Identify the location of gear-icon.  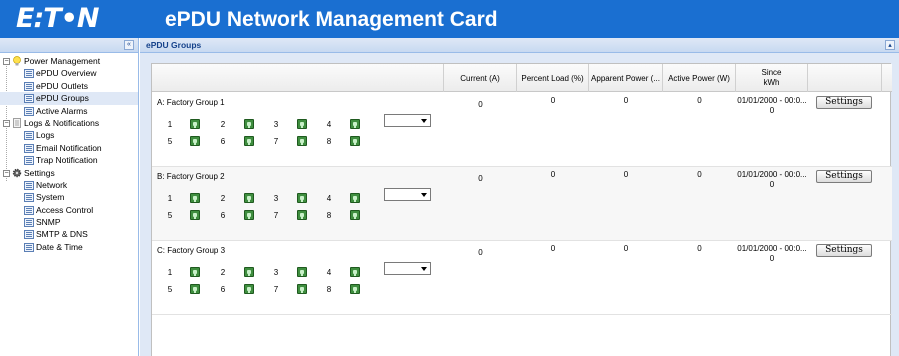
(17, 172).